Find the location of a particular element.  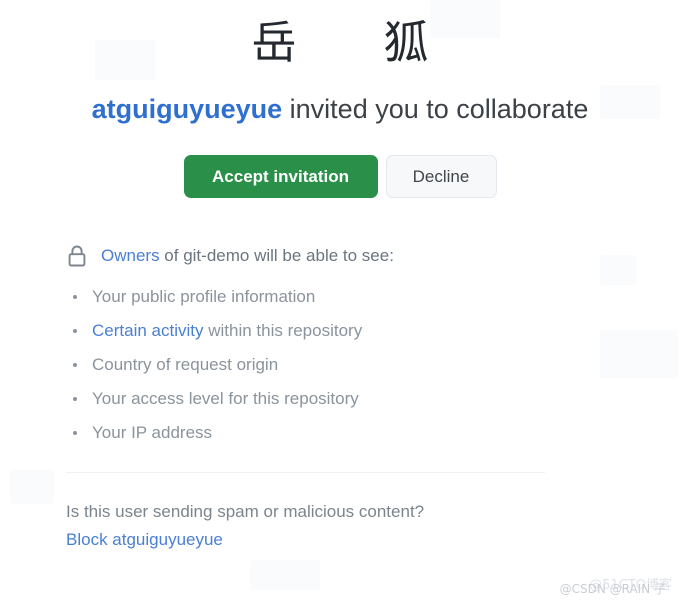

list-item: Your access level for this repository is located at coordinates (316, 398).